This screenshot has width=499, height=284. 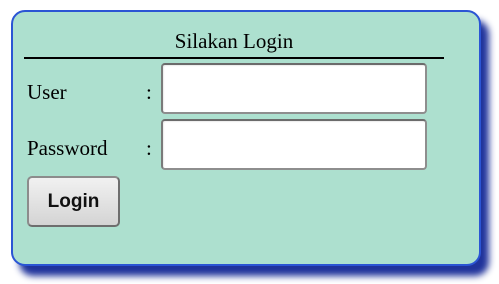 What do you see at coordinates (294, 144) in the screenshot?
I see `password-input` at bounding box center [294, 144].